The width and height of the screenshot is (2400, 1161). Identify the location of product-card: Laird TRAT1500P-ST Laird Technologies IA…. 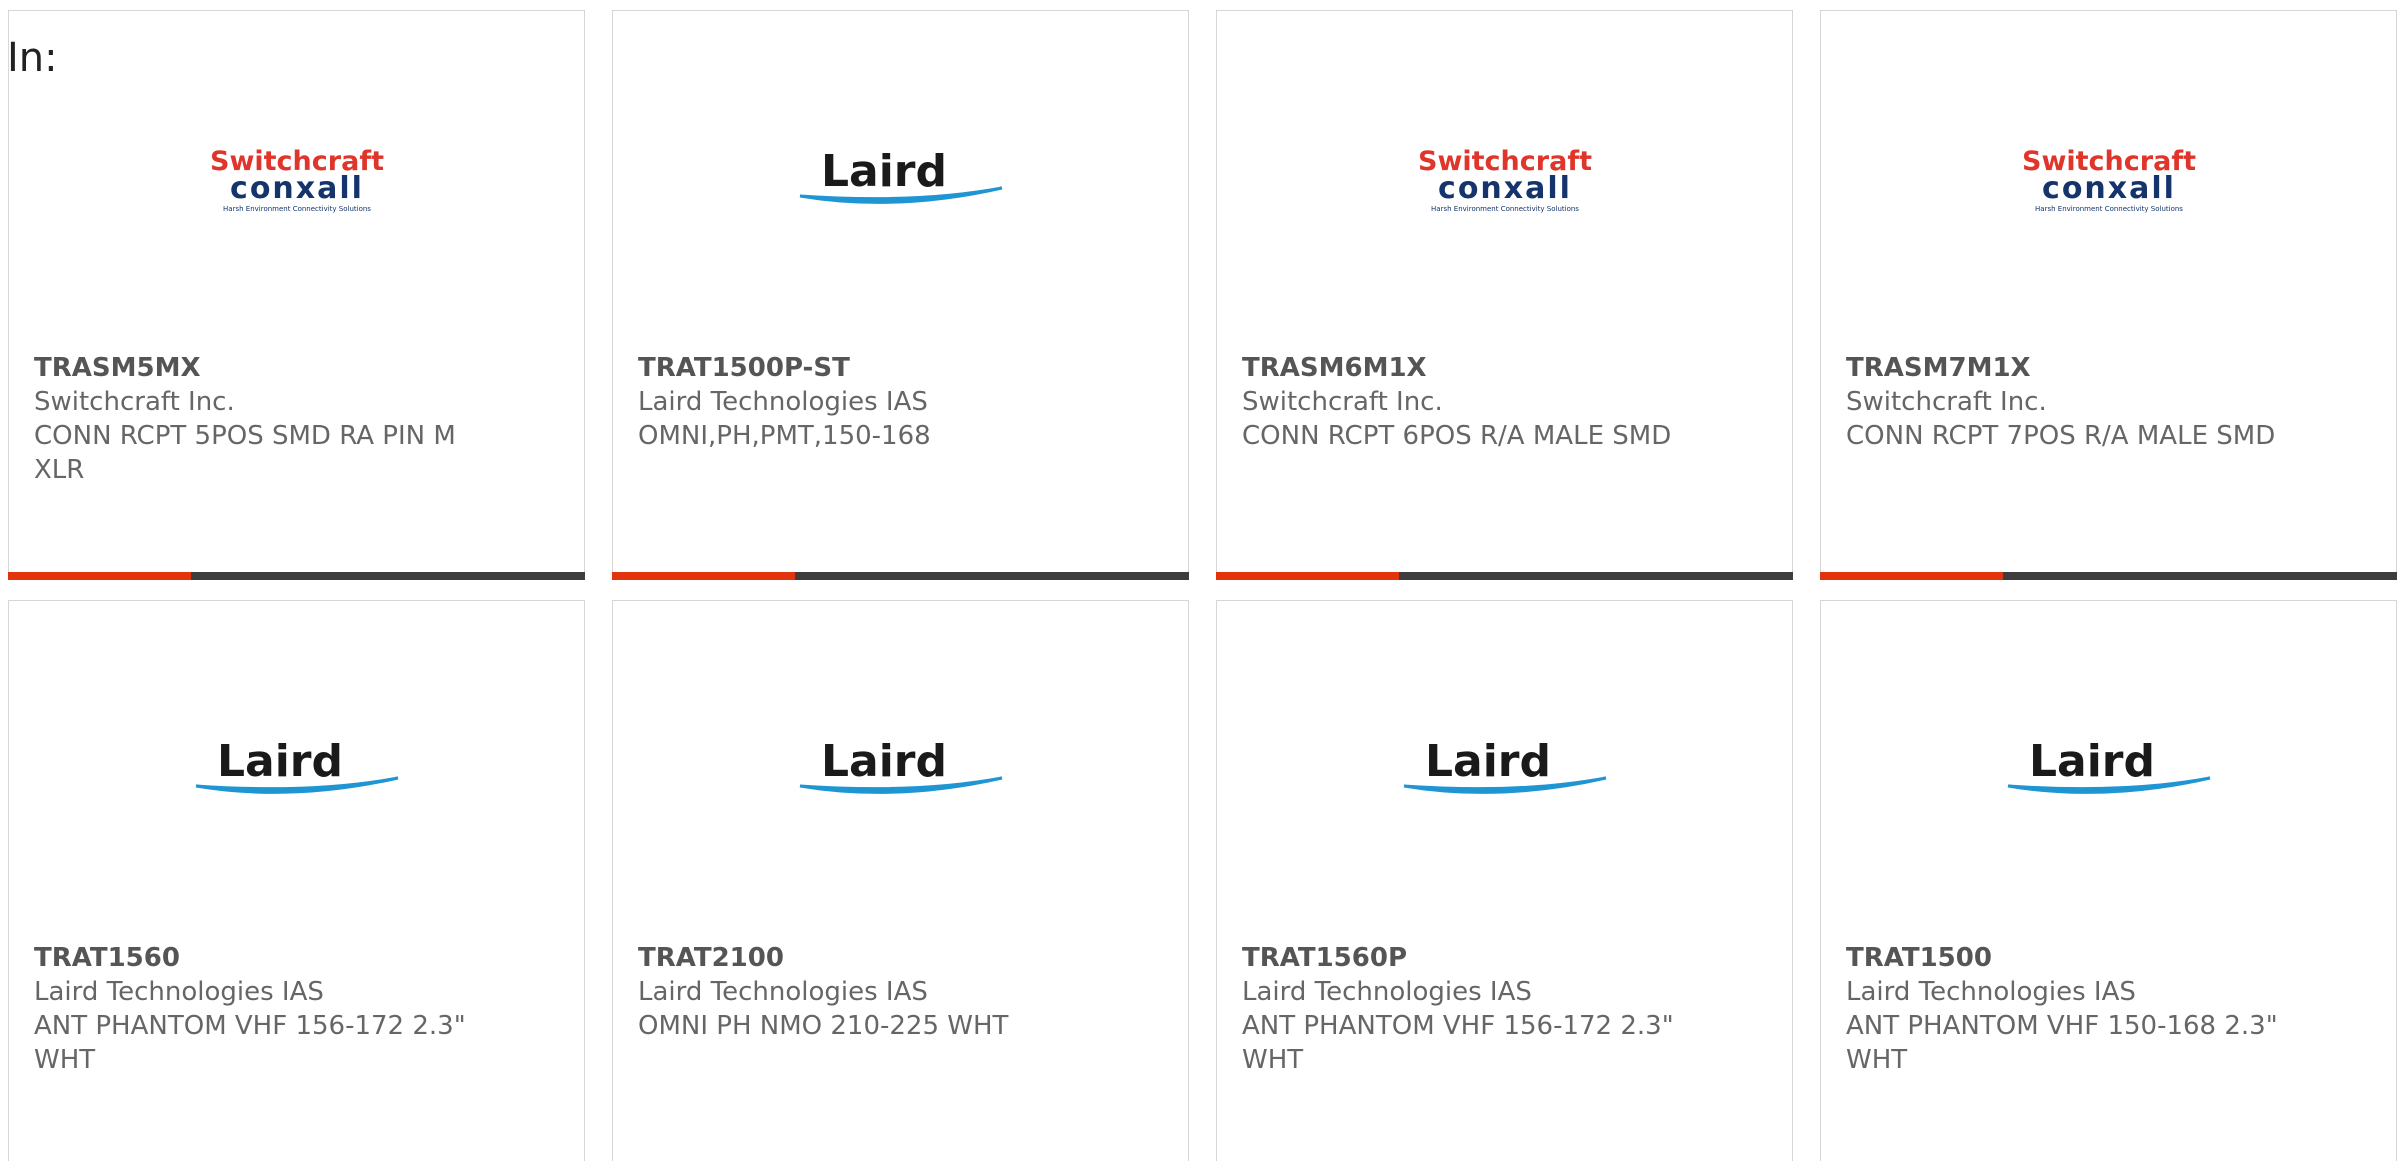
(900, 295).